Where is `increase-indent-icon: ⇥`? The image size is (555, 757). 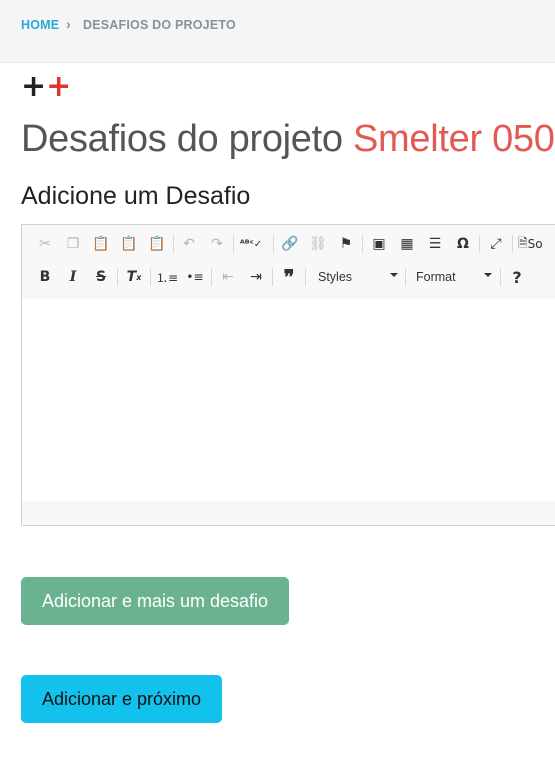 increase-indent-icon: ⇥ is located at coordinates (256, 277).